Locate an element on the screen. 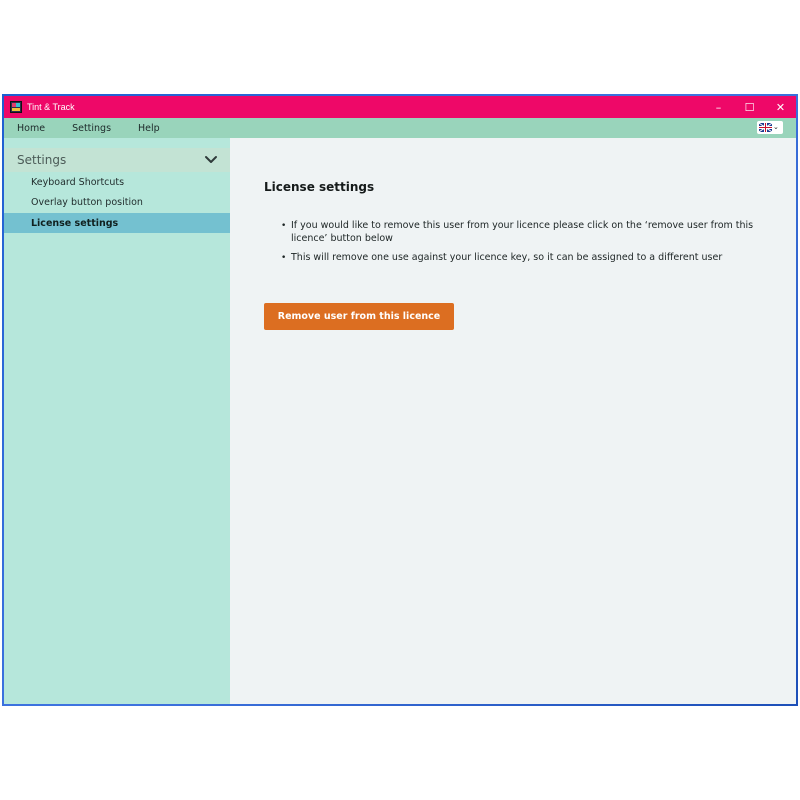 This screenshot has height=800, width=800. sidebar-item-label: Keyboard Shortcuts is located at coordinates (78, 182).